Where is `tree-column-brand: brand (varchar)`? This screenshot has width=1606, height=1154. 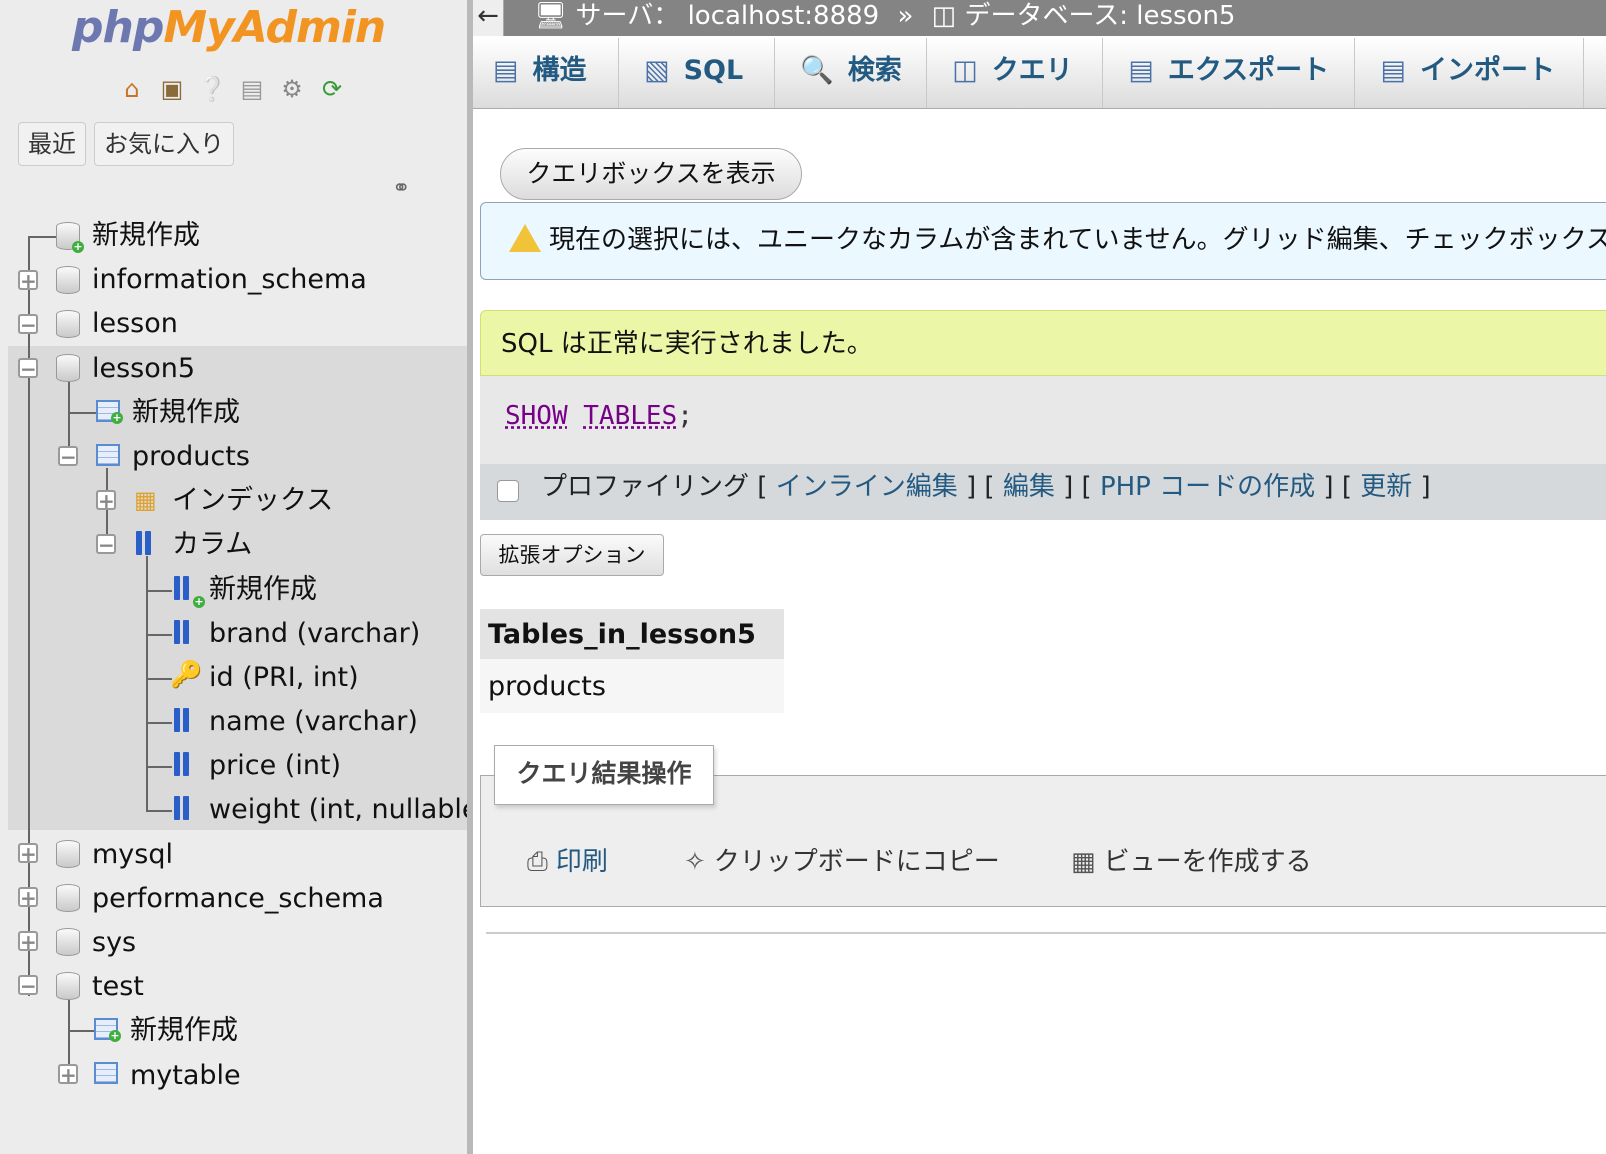
tree-column-brand: brand (varchar) is located at coordinates (314, 634).